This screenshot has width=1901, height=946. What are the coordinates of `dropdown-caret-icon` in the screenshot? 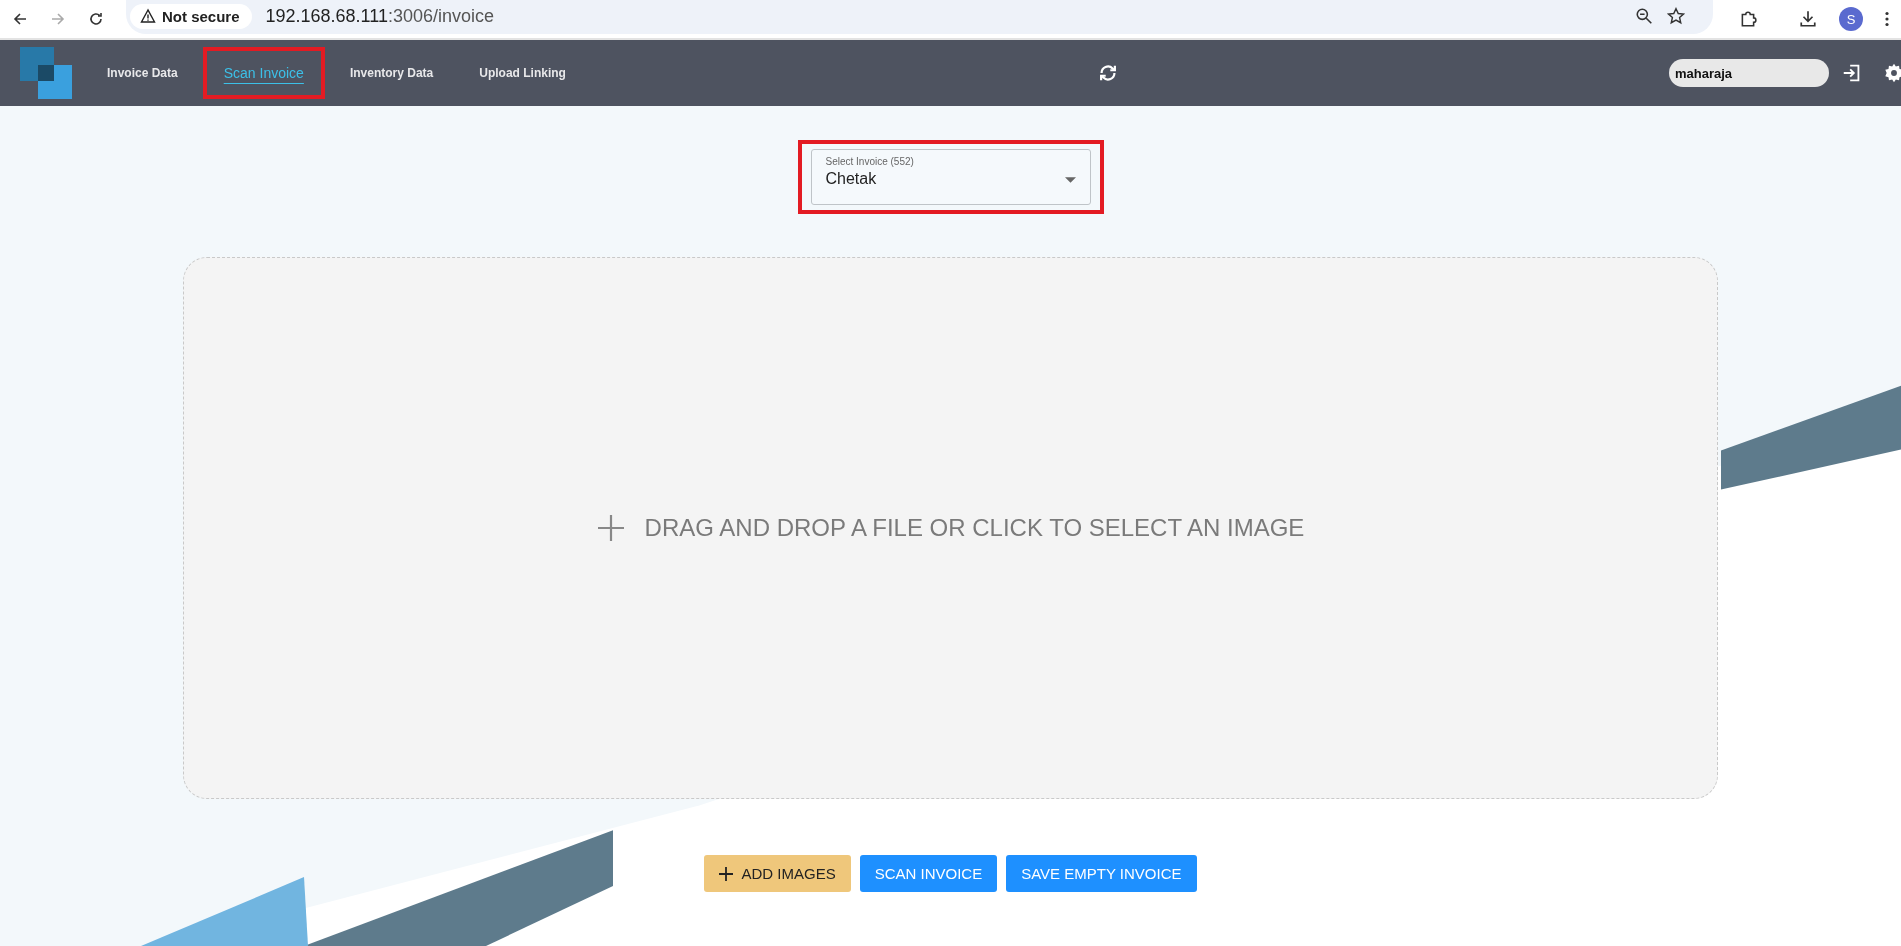 It's located at (1070, 180).